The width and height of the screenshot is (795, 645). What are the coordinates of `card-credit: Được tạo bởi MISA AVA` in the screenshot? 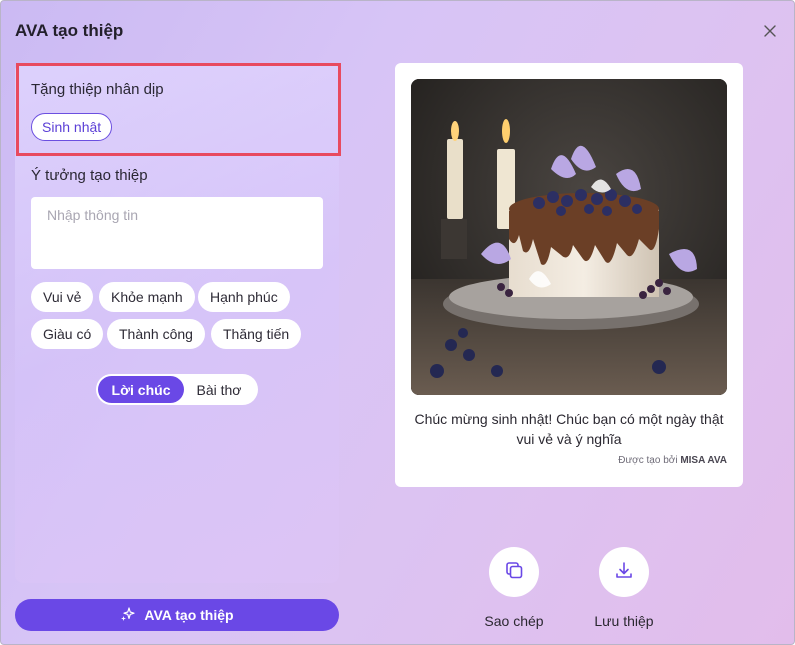 It's located at (672, 460).